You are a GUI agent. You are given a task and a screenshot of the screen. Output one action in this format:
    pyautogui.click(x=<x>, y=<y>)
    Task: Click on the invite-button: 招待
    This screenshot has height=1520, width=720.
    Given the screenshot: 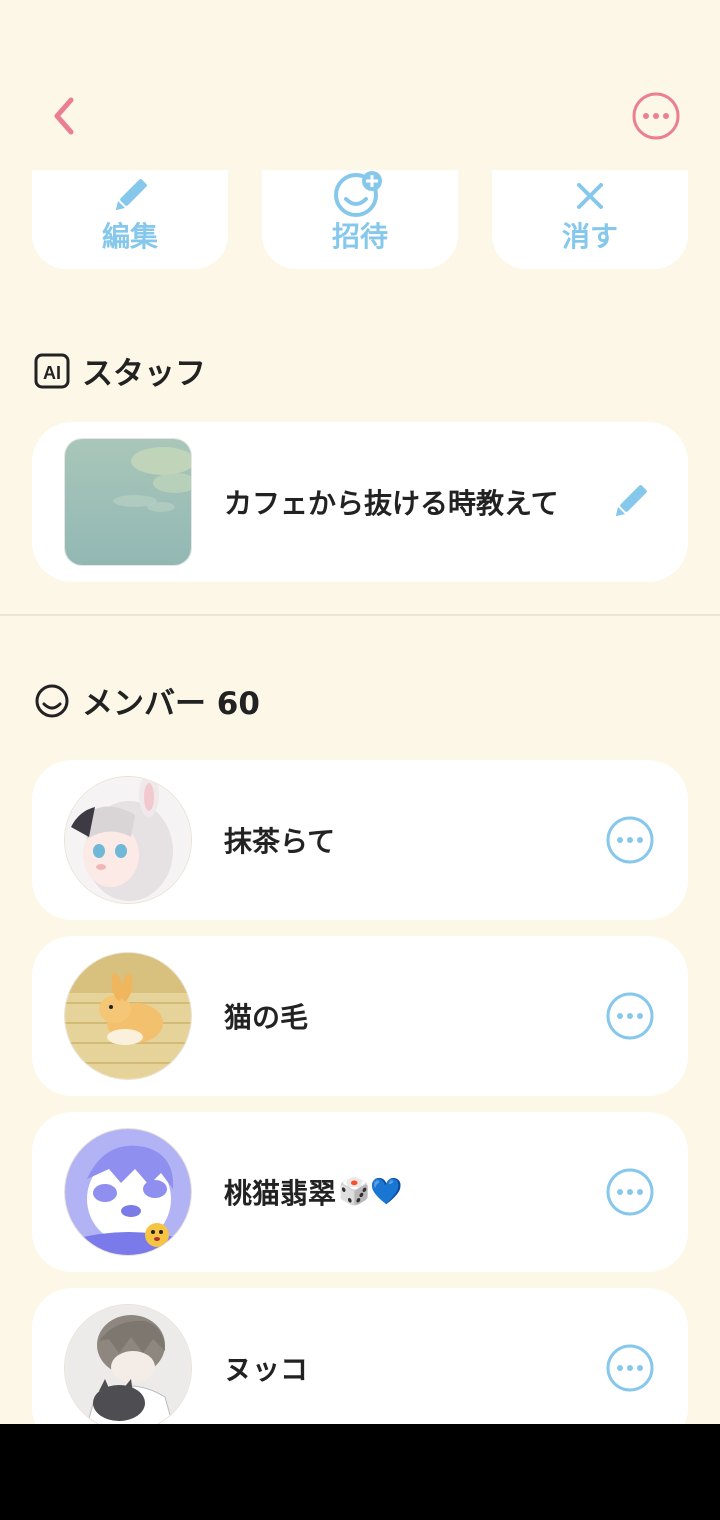 What is the action you would take?
    pyautogui.click(x=360, y=219)
    